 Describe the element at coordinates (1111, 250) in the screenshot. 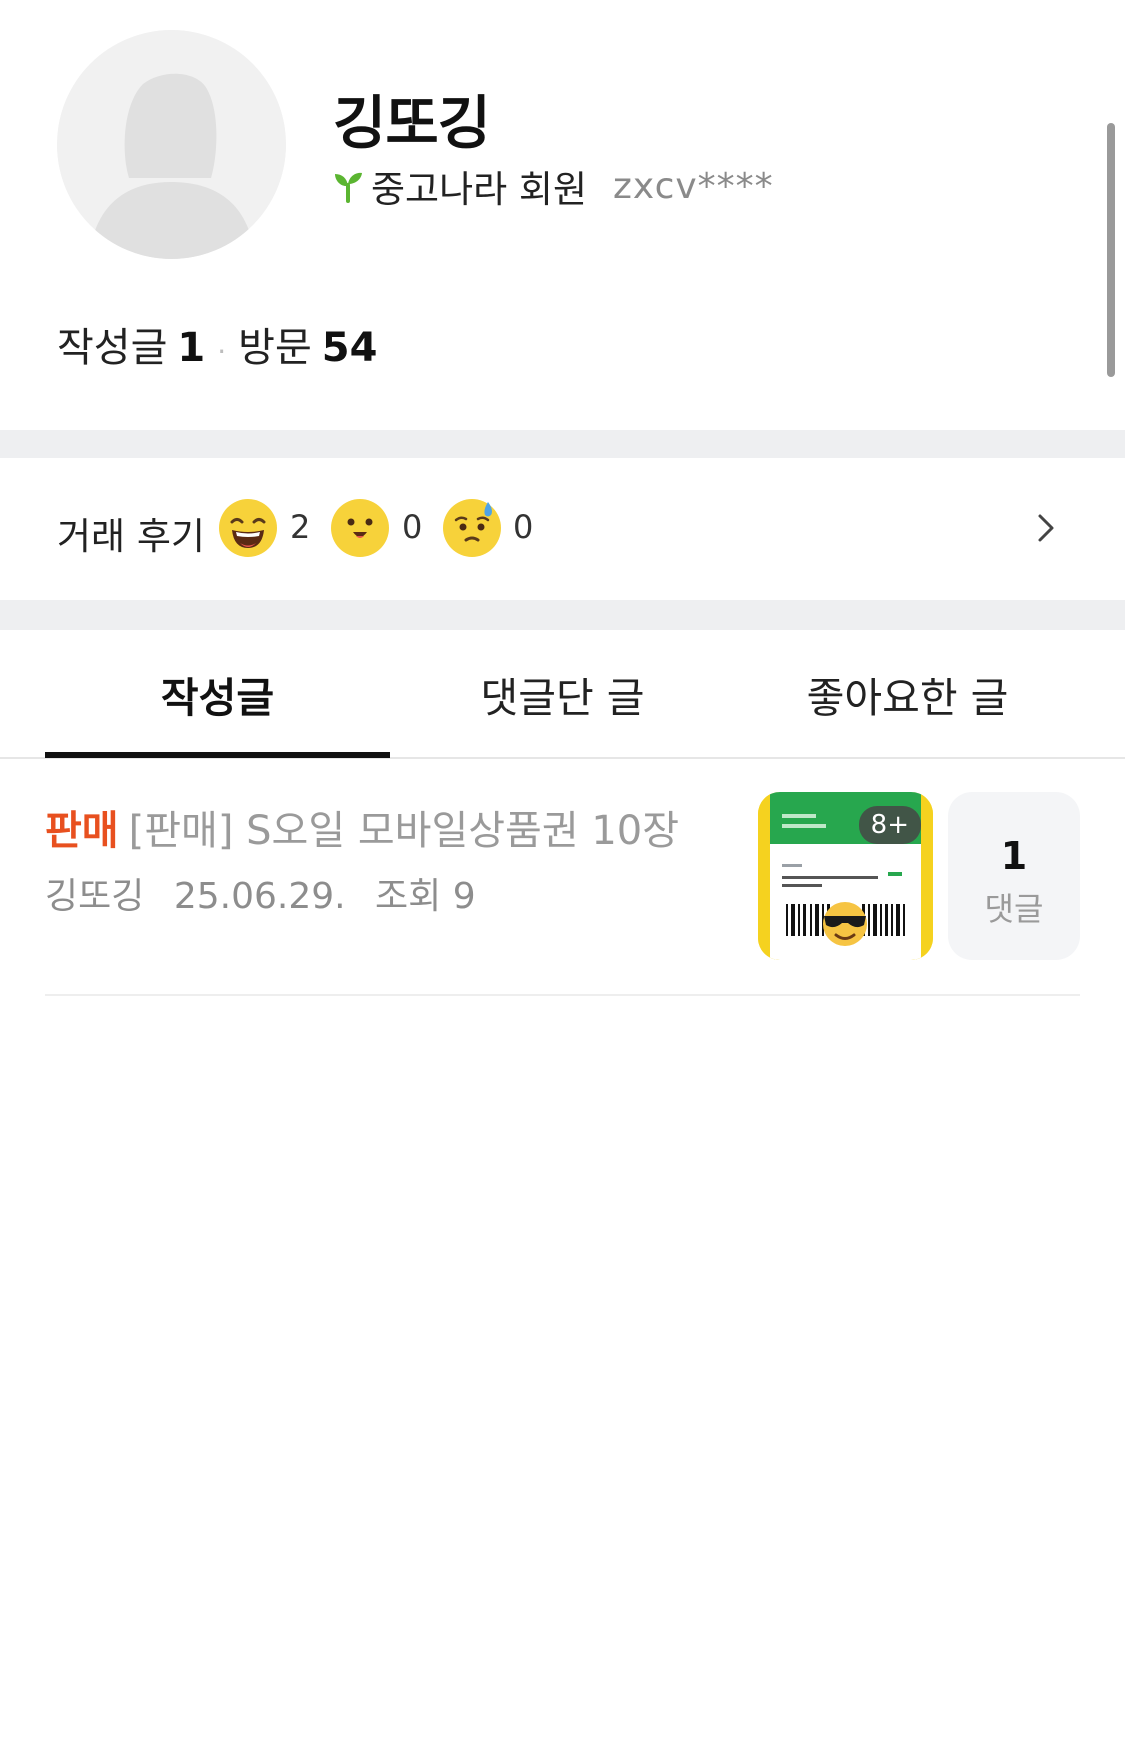

I see `scrollbar` at that location.